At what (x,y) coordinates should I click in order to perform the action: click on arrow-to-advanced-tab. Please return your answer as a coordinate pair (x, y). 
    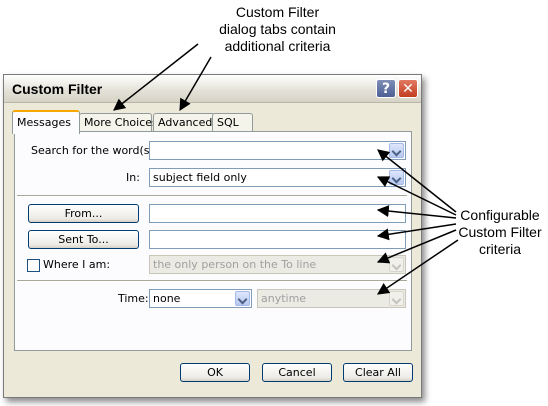
    Looking at the image, I should click on (195, 84).